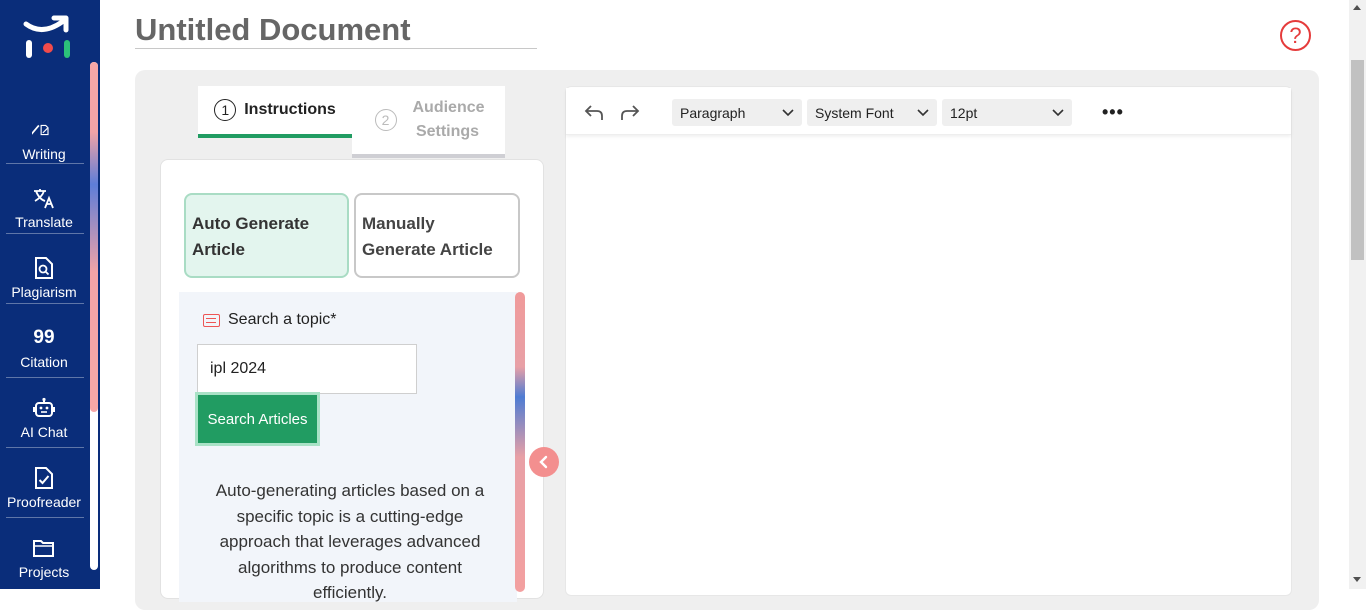 Image resolution: width=1366 pixels, height=610 pixels. I want to click on sidebar-item-label: AI Chat, so click(44, 432).